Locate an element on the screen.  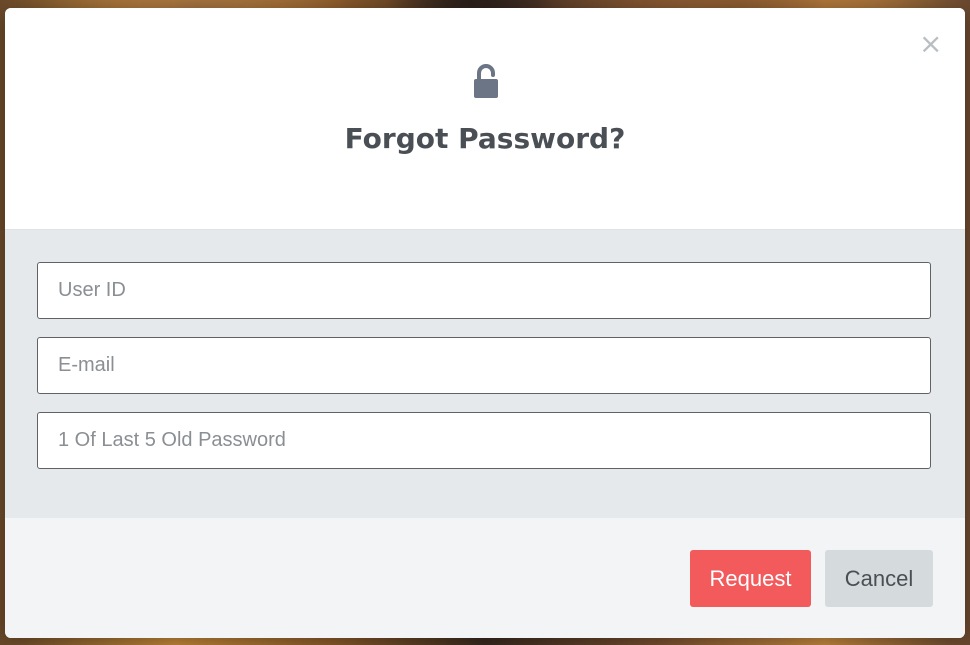
dialog-title: Forgot Password? is located at coordinates (485, 138).